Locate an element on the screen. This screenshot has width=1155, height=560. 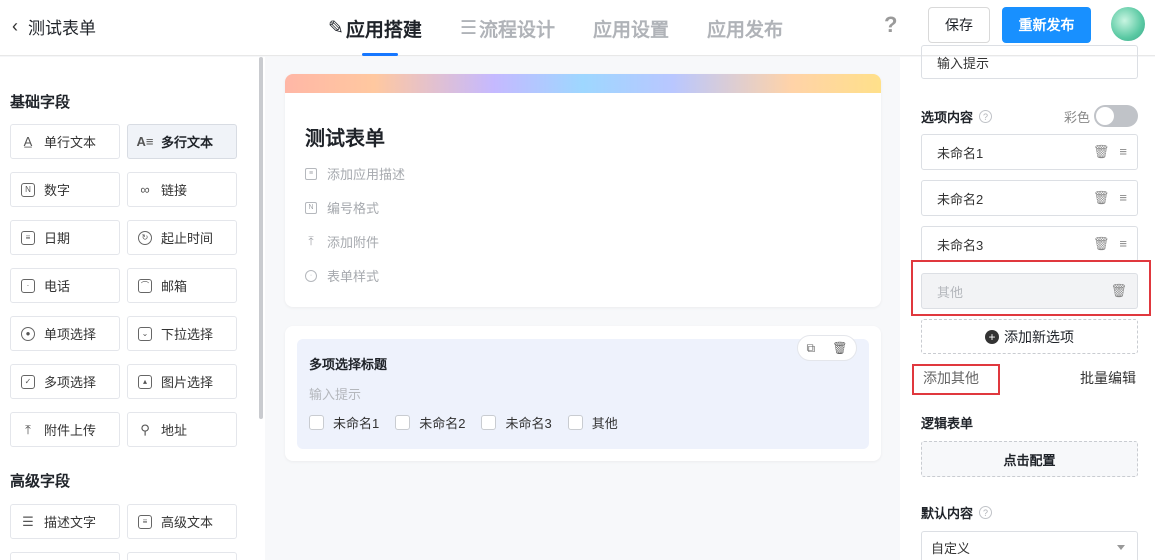
field-link: ∞ 链接 is located at coordinates (182, 189).